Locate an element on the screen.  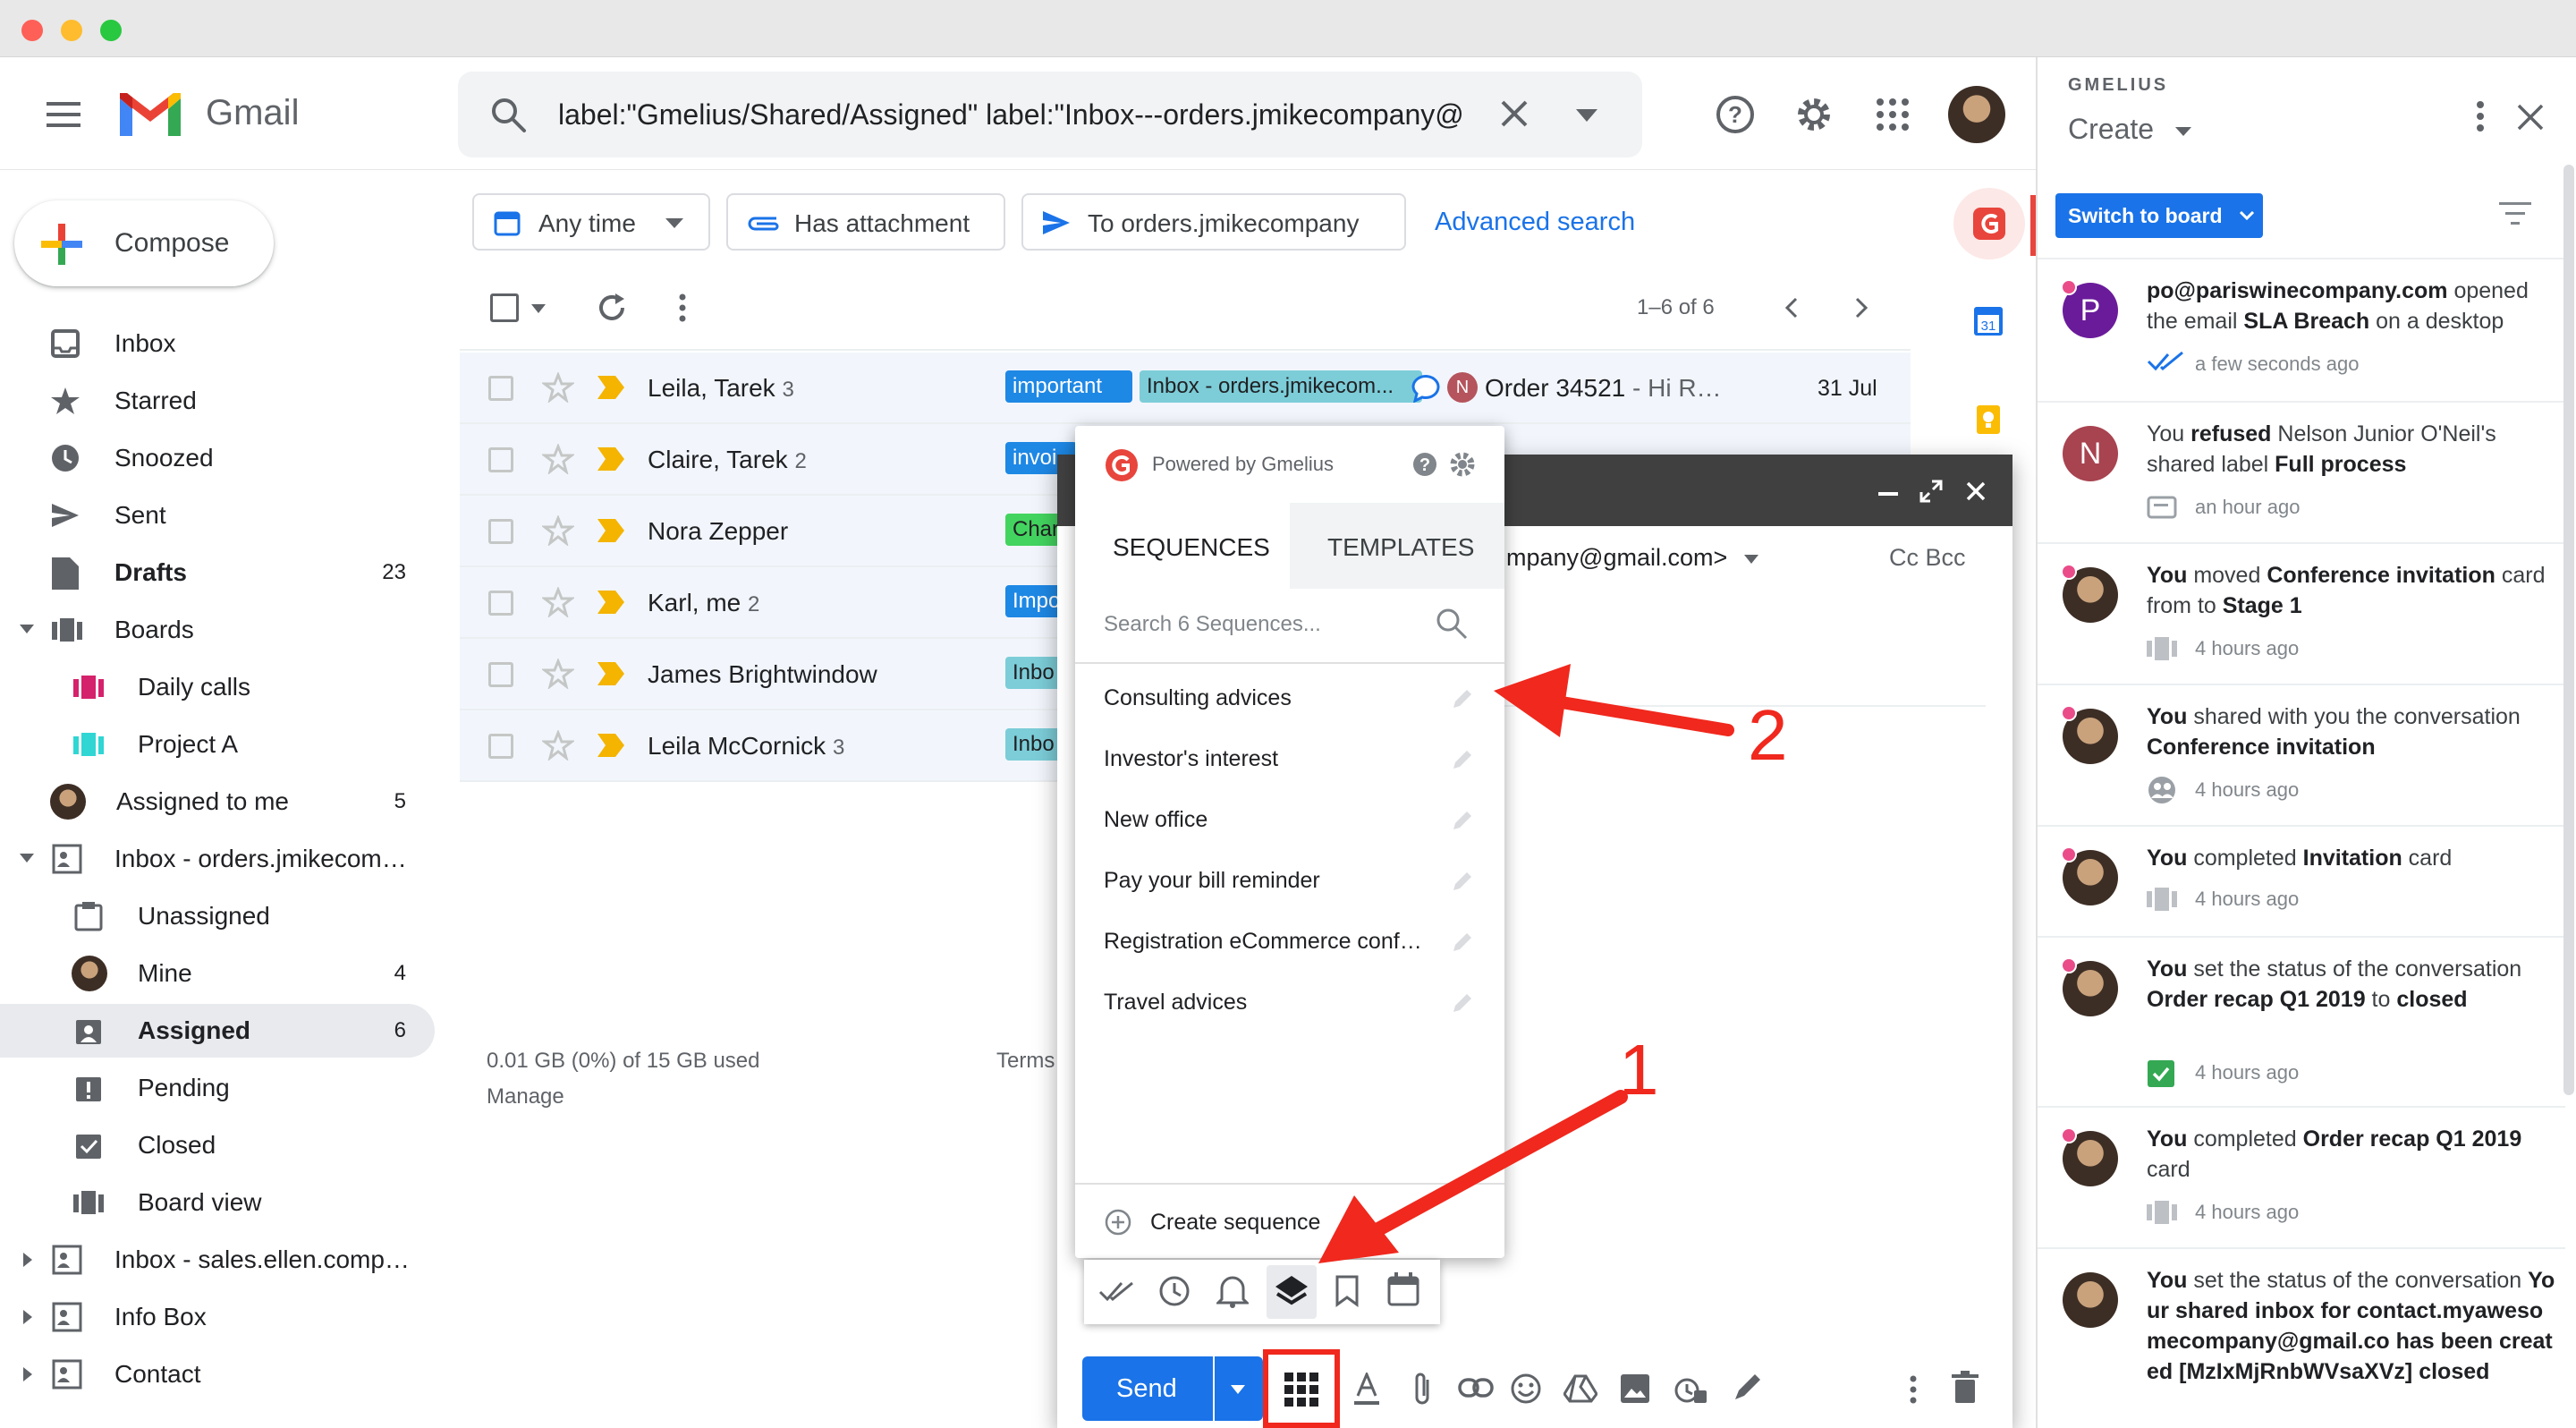
search-icon is located at coordinates (1452, 624).